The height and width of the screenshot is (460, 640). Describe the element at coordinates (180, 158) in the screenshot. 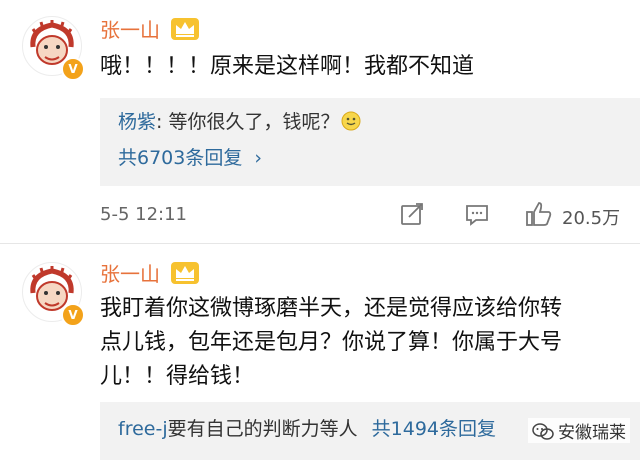

I see `more-replies-label: 共6703条回复` at that location.